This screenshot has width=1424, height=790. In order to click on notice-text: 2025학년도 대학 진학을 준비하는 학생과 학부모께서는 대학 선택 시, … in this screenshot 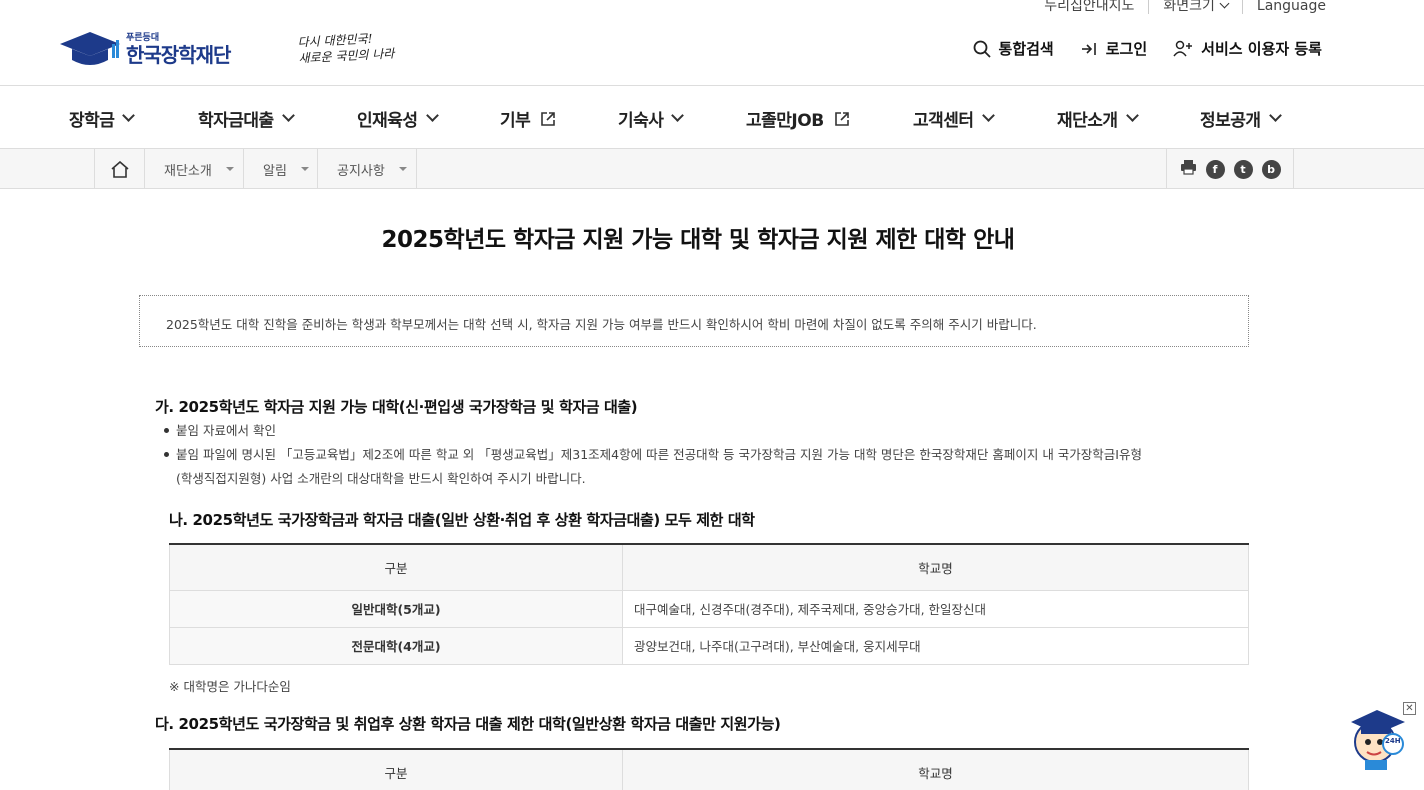, I will do `click(601, 324)`.